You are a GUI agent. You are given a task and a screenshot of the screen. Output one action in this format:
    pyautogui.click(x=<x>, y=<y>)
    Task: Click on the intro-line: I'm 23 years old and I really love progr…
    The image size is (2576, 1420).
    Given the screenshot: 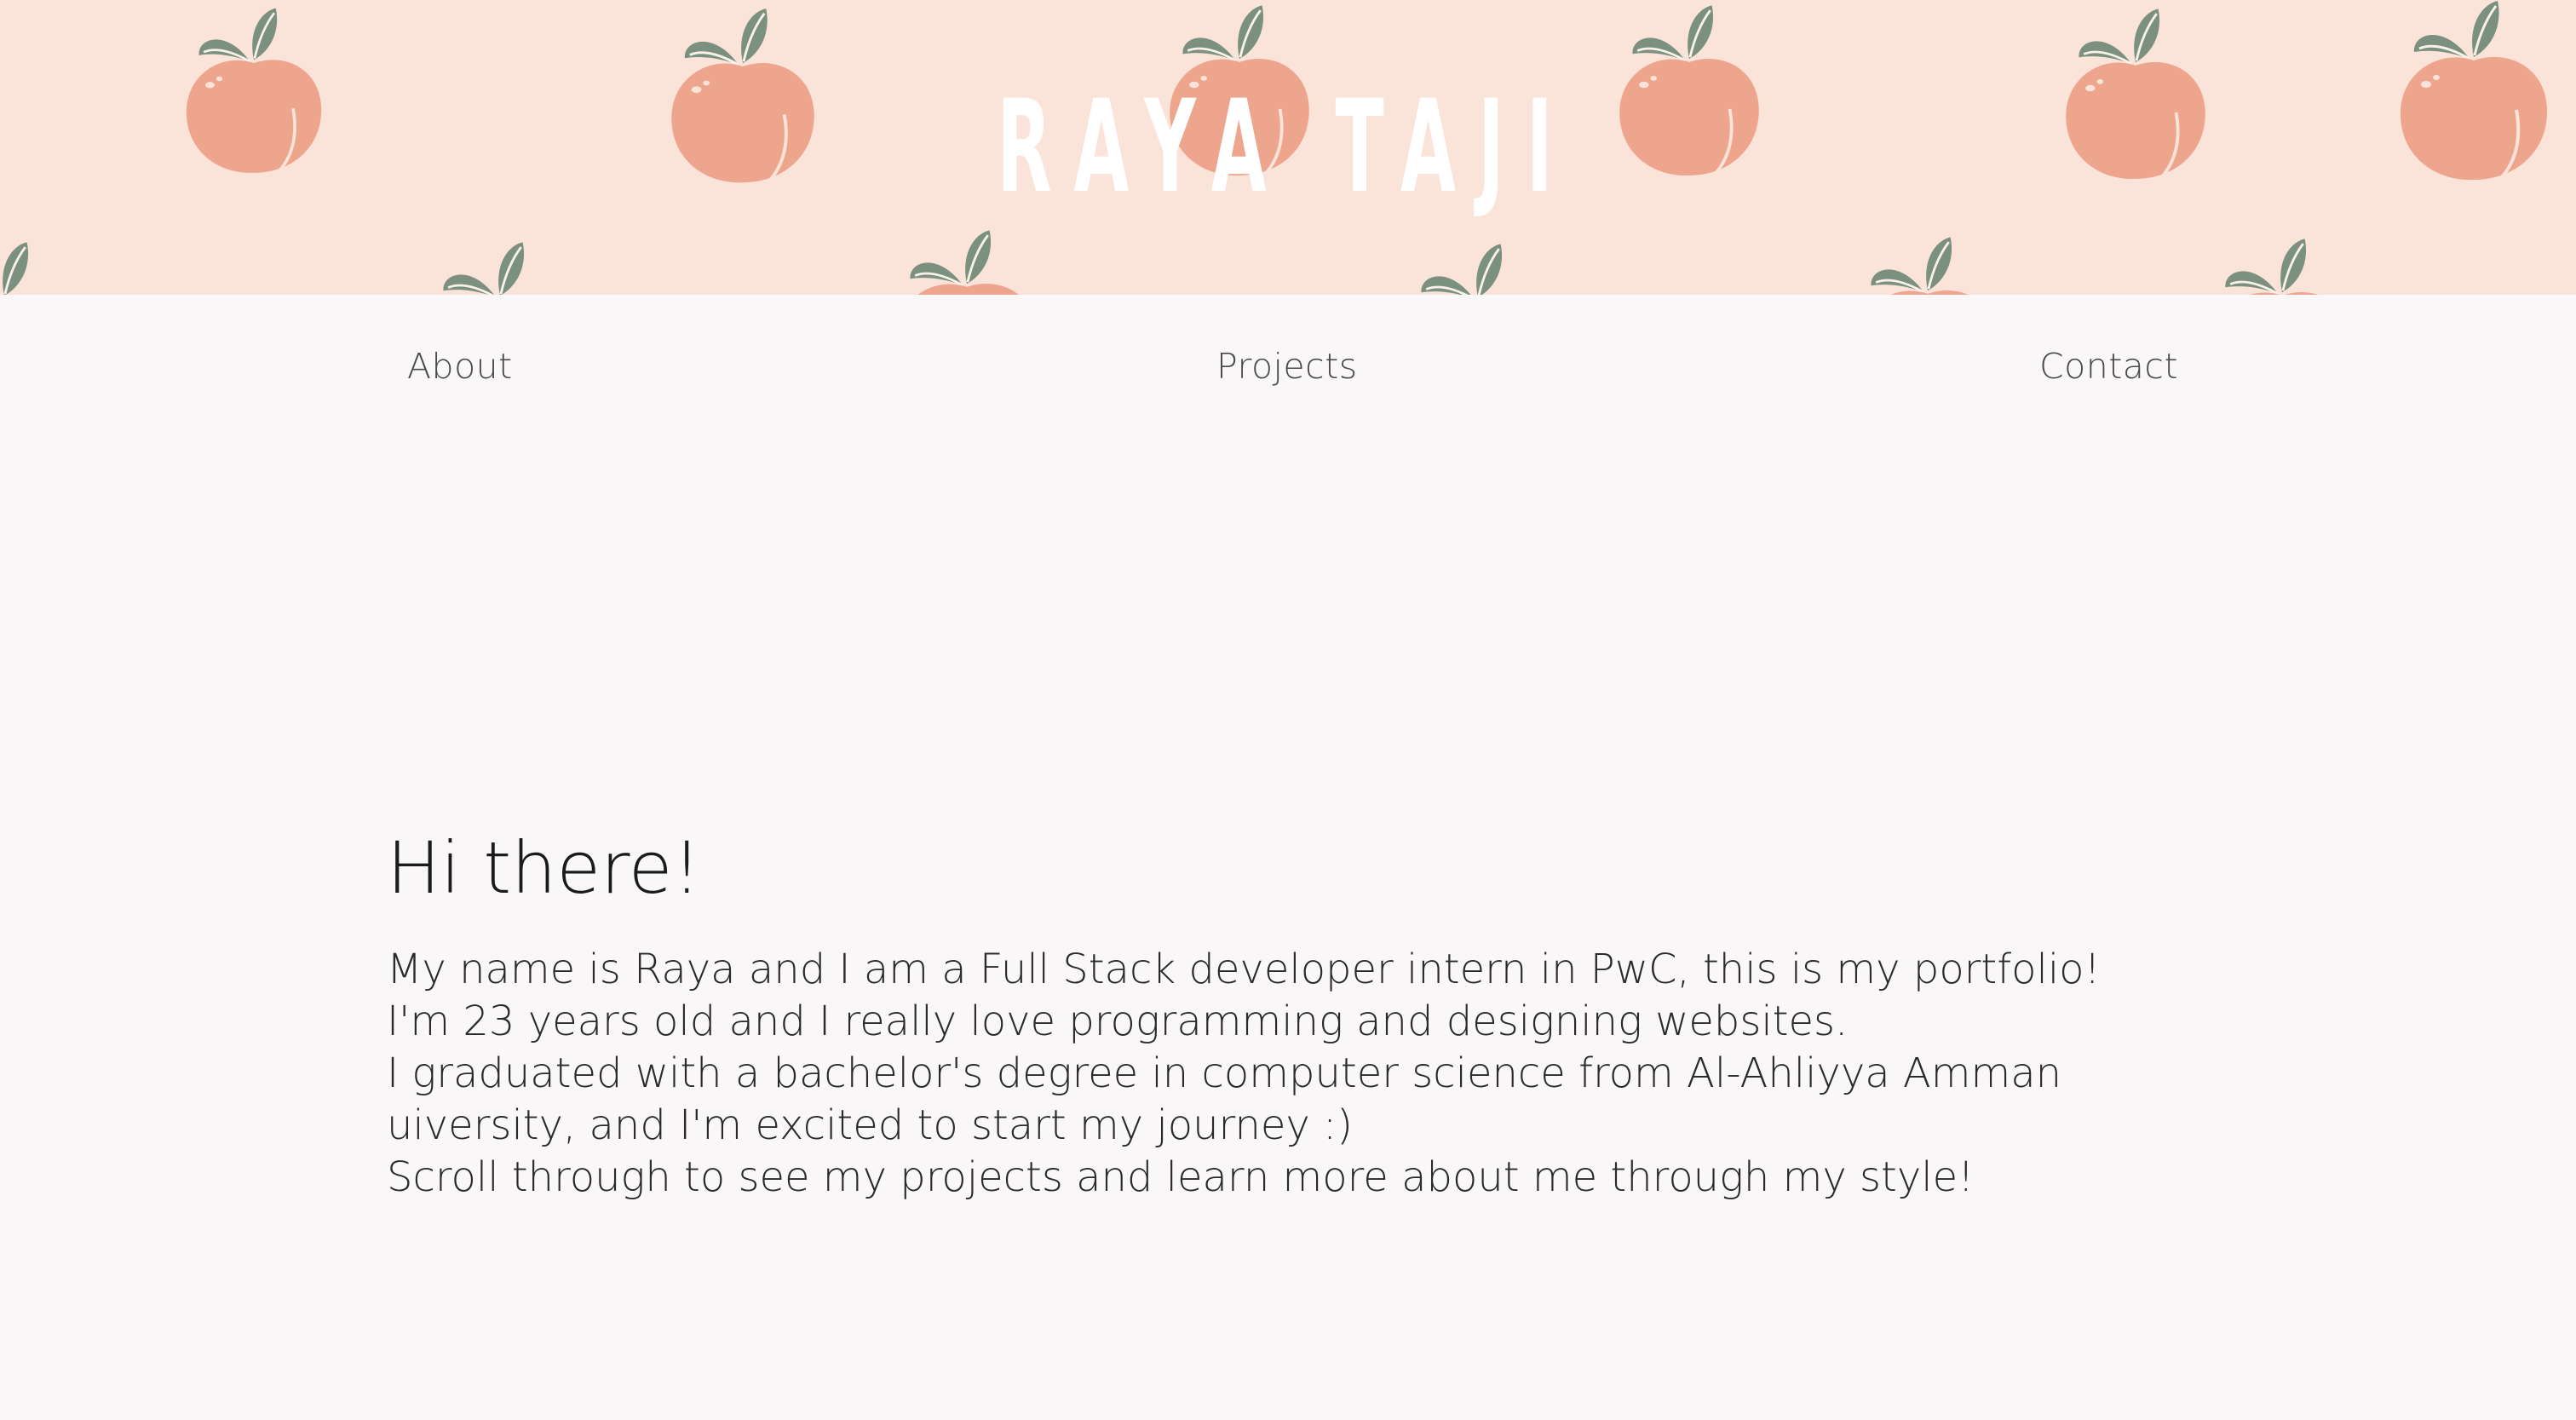 What is the action you would take?
    pyautogui.click(x=1118, y=1021)
    